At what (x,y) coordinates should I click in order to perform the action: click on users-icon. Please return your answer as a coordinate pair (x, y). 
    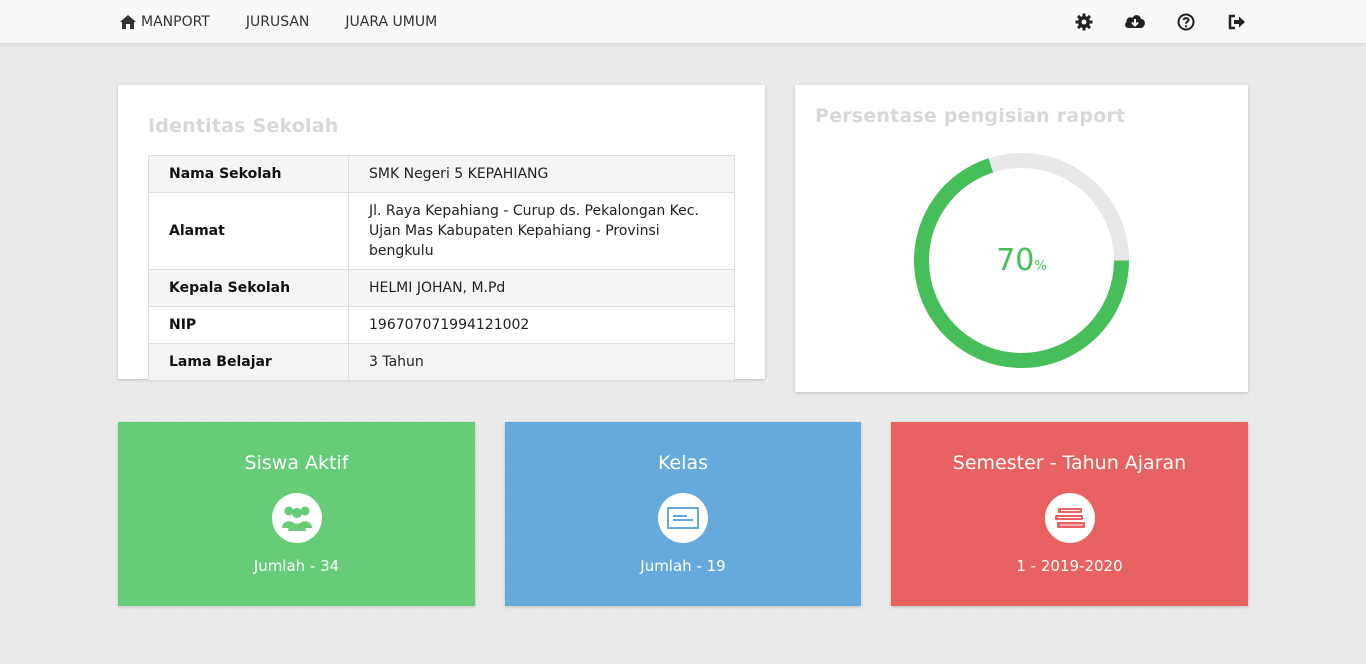
    Looking at the image, I should click on (296, 518).